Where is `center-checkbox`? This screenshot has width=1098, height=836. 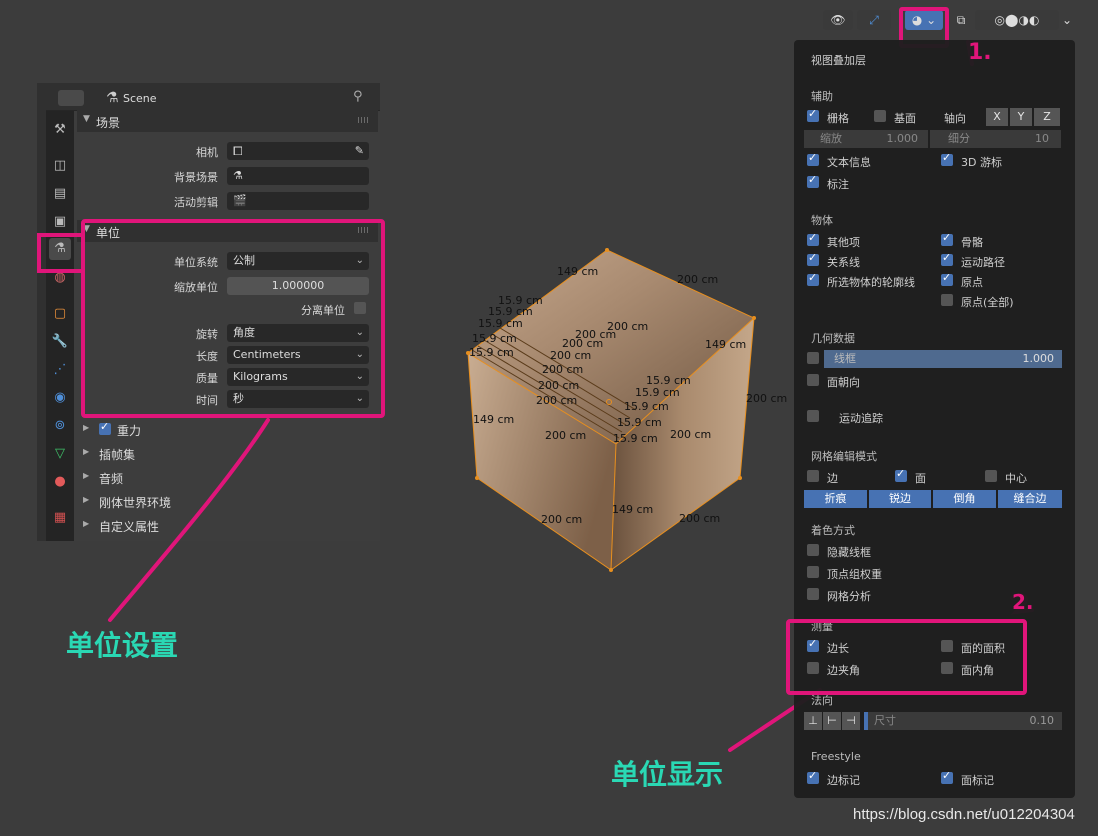
center-checkbox is located at coordinates (991, 476).